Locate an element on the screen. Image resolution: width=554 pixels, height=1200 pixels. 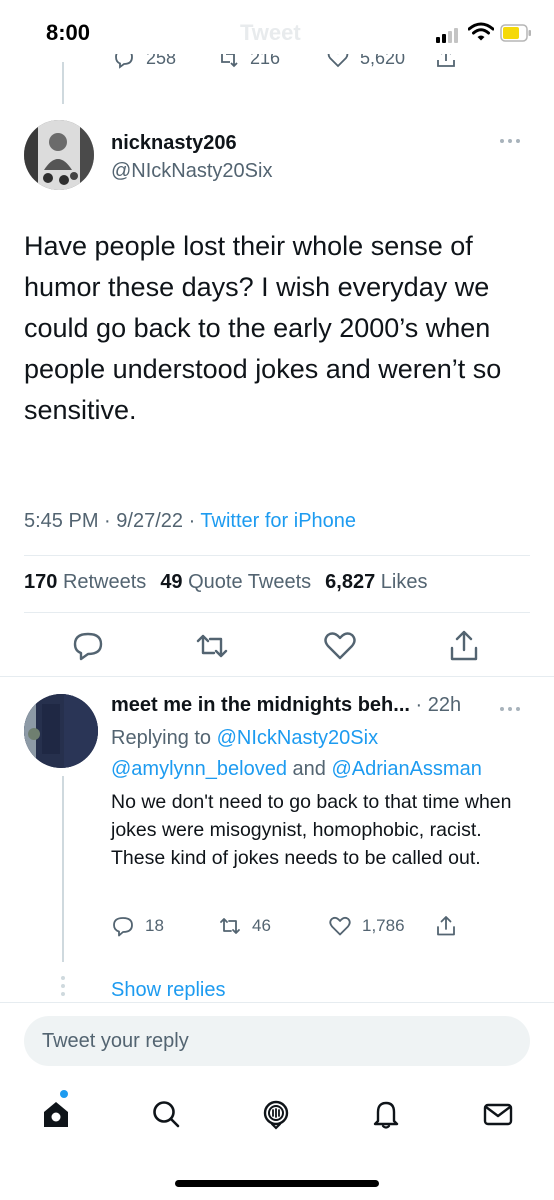
reply-author-avatar is located at coordinates (61, 731).